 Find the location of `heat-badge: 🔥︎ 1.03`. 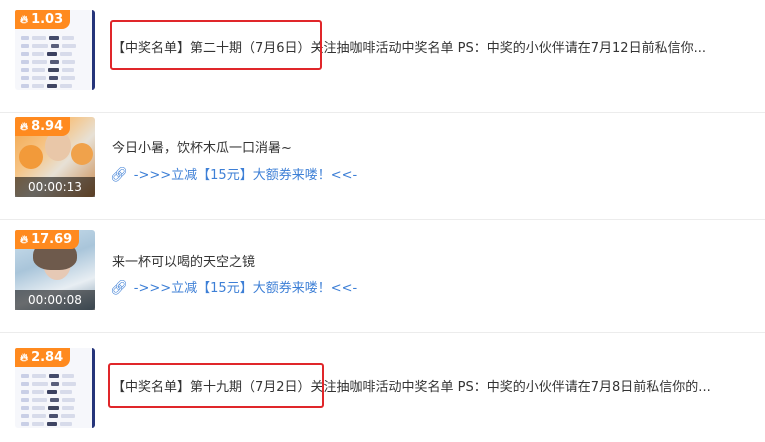

heat-badge: 🔥︎ 1.03 is located at coordinates (43, 19).